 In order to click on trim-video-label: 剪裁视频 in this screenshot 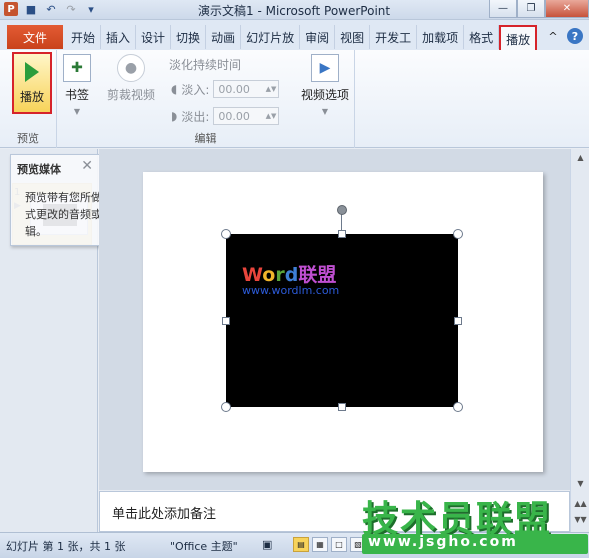, I will do `click(131, 95)`.